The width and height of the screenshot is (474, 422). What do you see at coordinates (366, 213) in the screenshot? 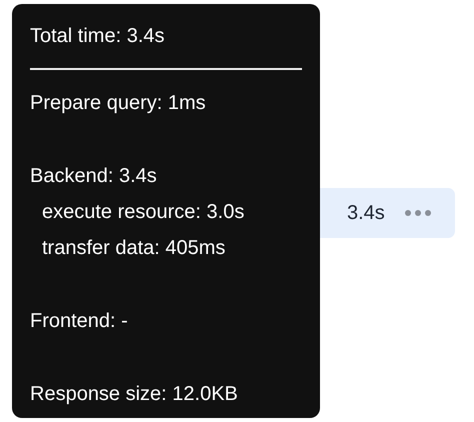
I see `duration-text: 3.4s` at bounding box center [366, 213].